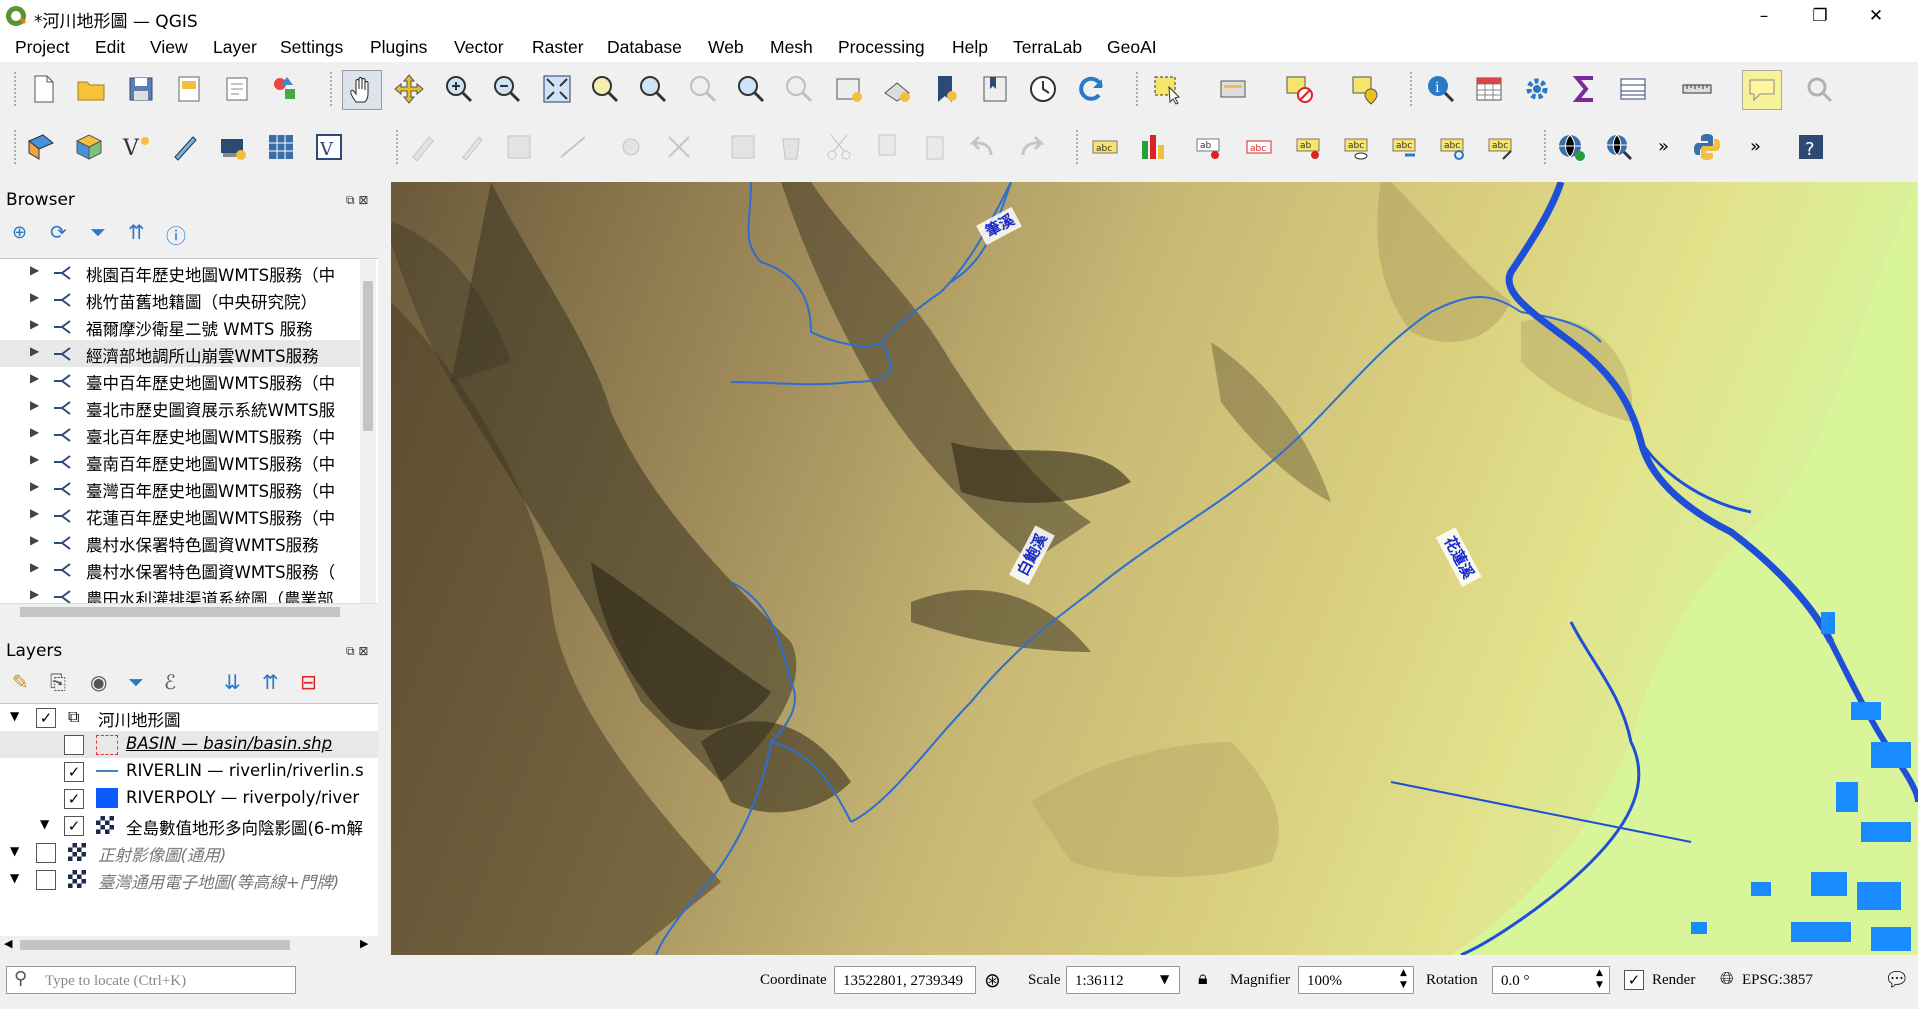 Image resolution: width=1918 pixels, height=1009 pixels. Describe the element at coordinates (1489, 89) in the screenshot. I see `attribute-table-icon` at that location.